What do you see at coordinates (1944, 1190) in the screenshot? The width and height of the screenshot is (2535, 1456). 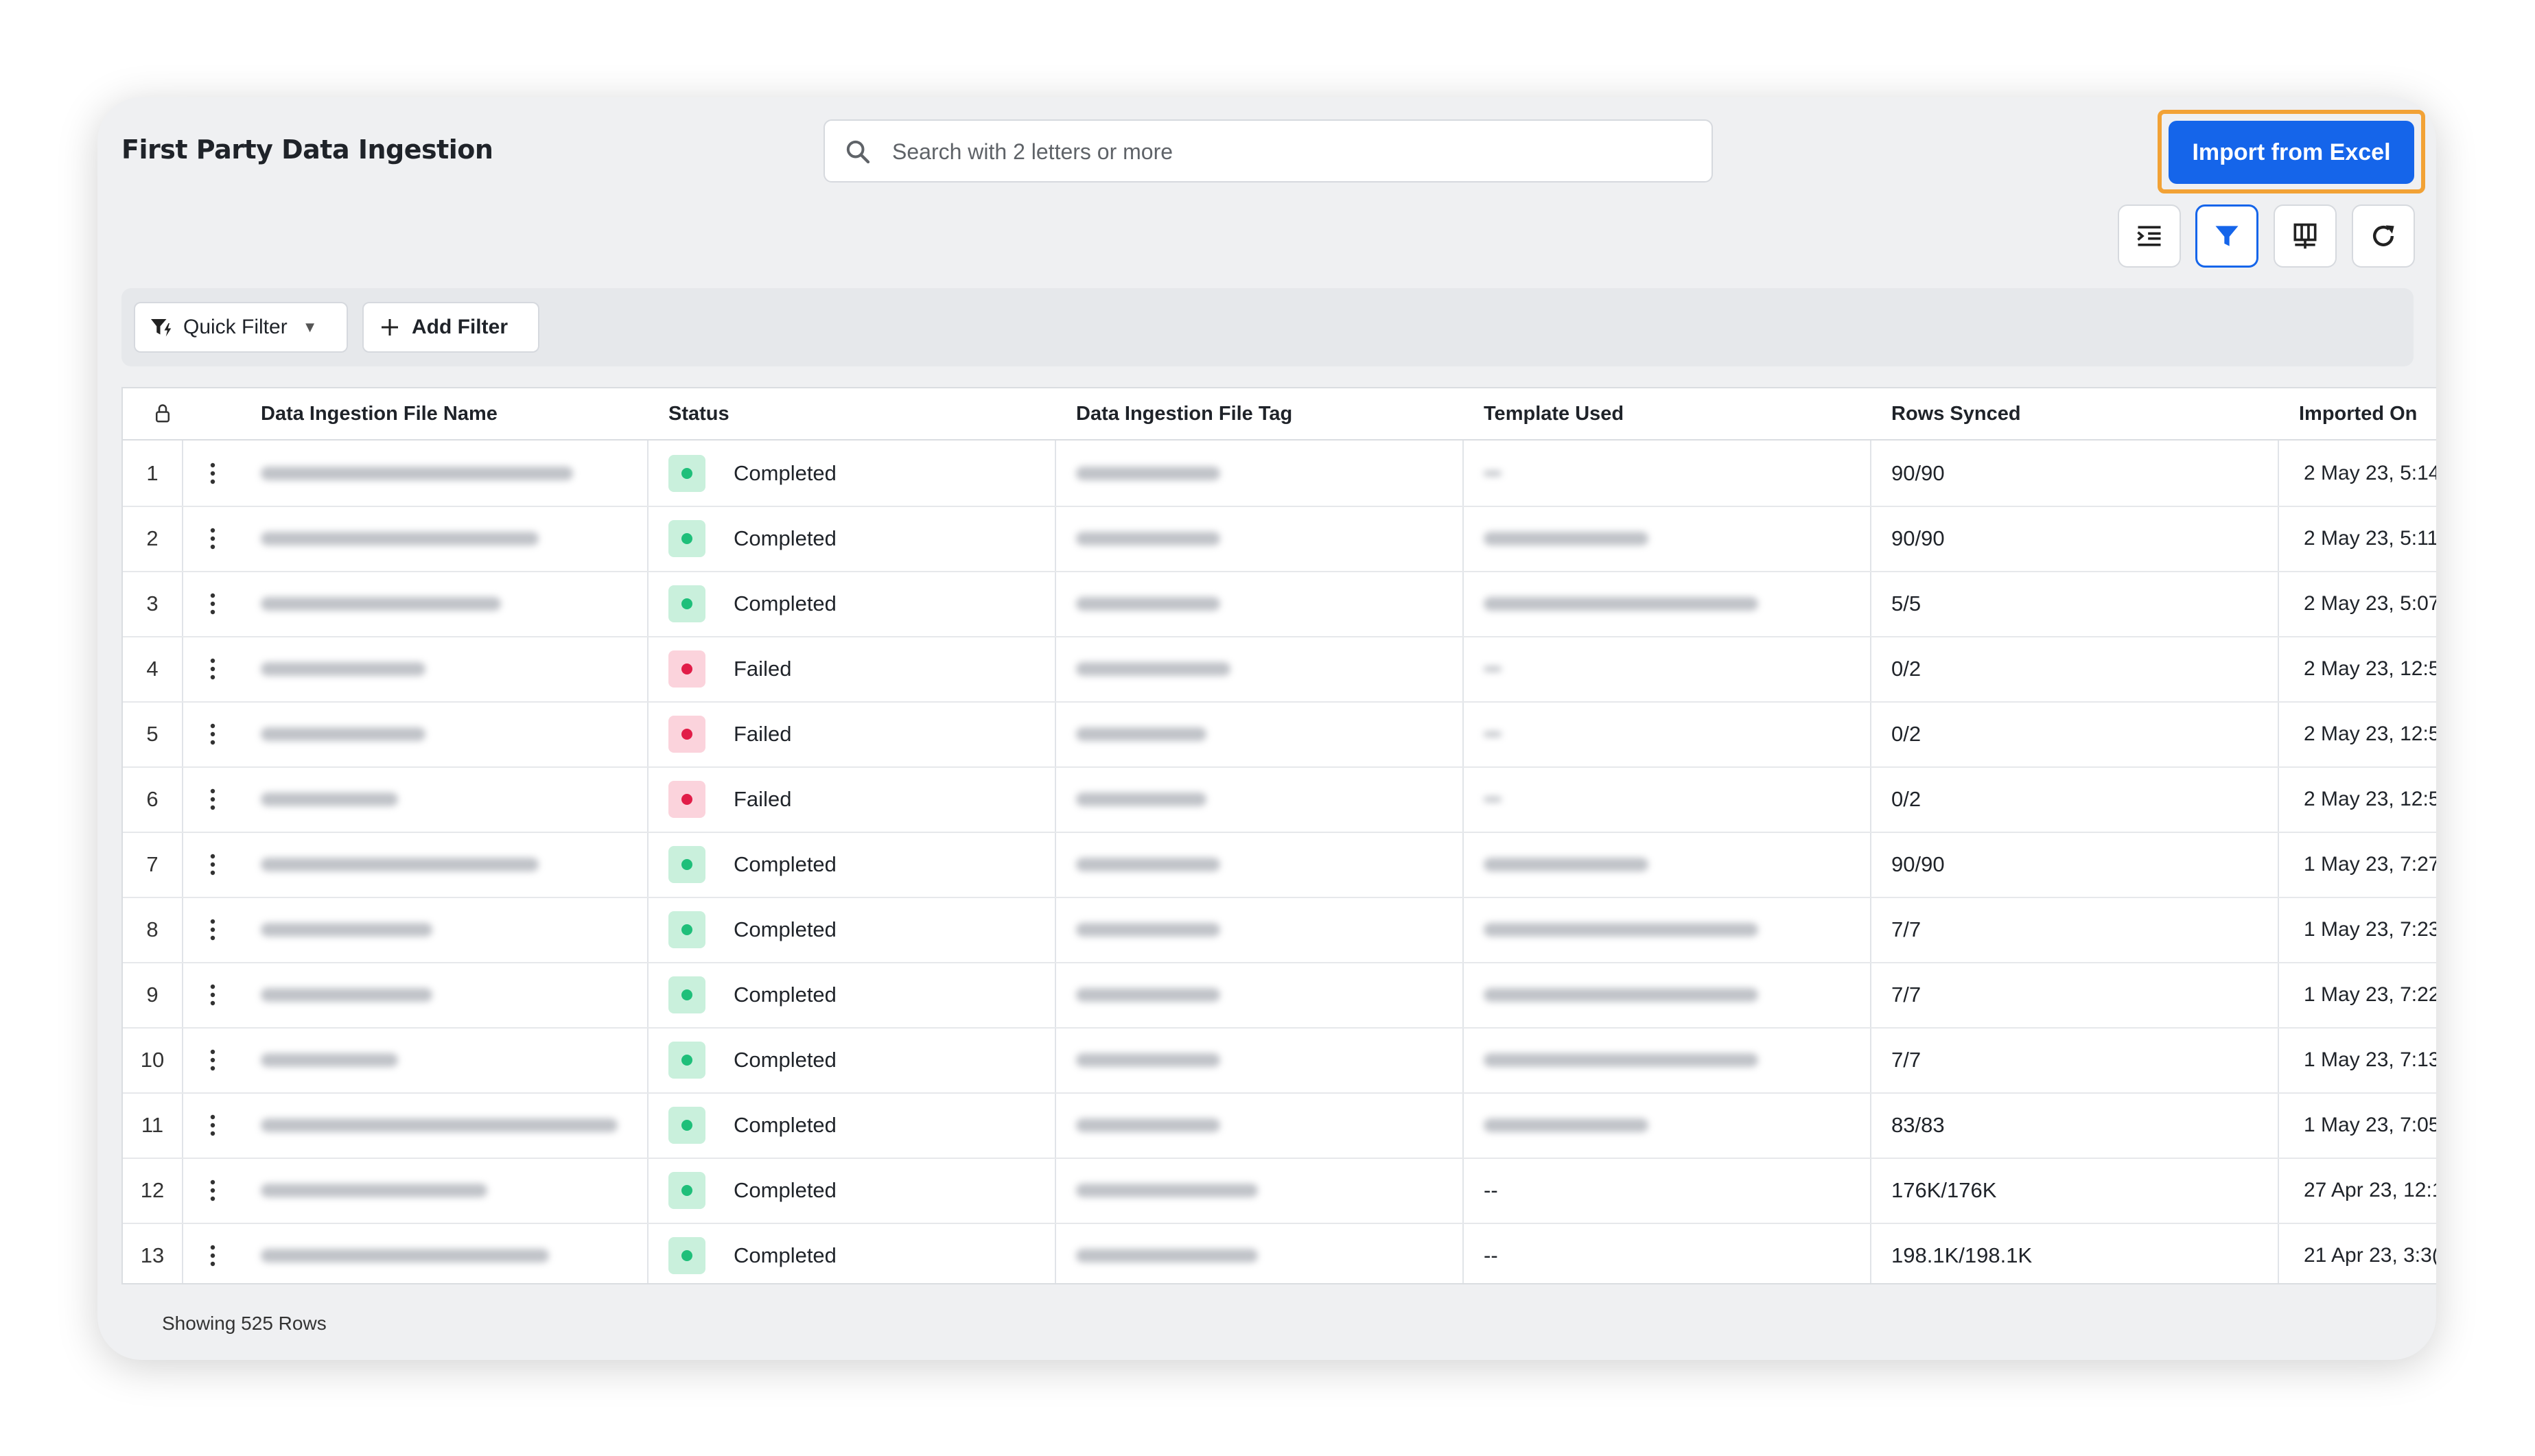 I see `rows-synced-text: 176K/176K` at bounding box center [1944, 1190].